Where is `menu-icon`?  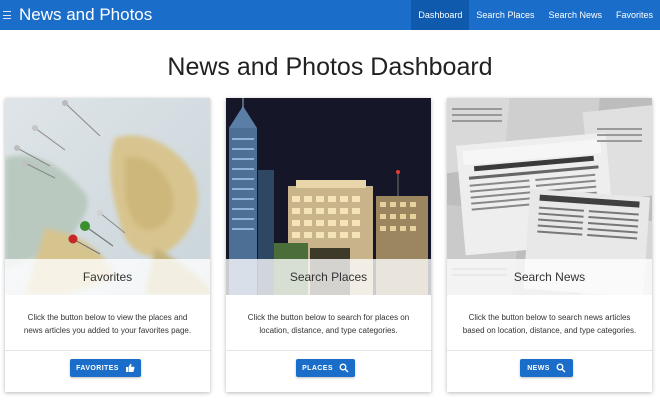
menu-icon is located at coordinates (7, 15).